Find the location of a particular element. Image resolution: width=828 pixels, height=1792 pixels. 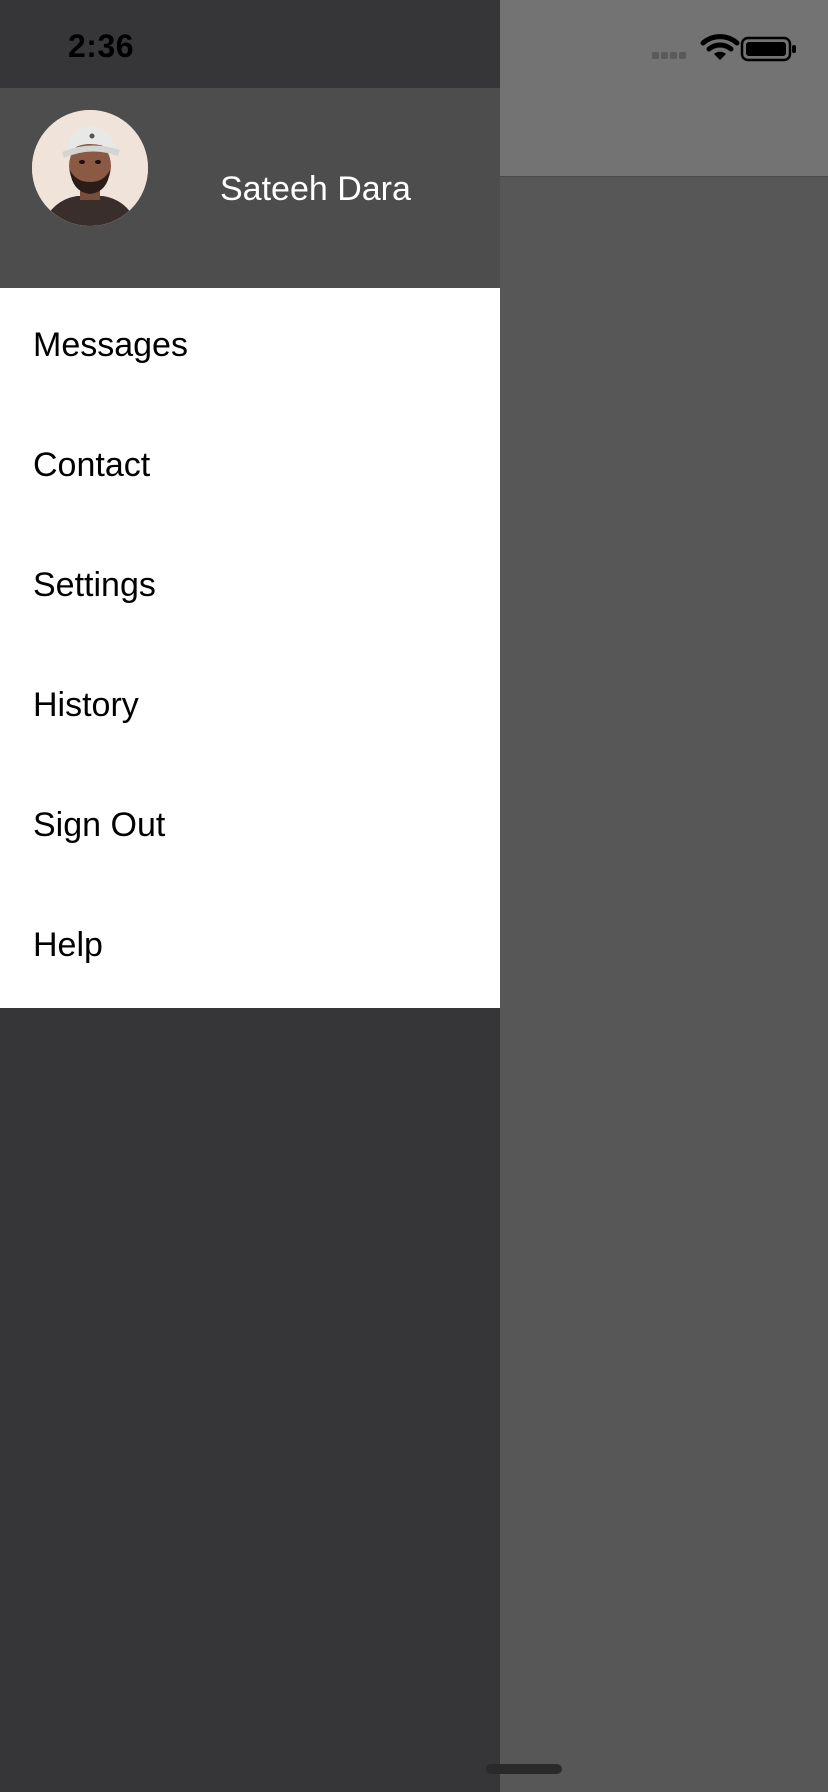

menu-item-label: Messages is located at coordinates (110, 345).